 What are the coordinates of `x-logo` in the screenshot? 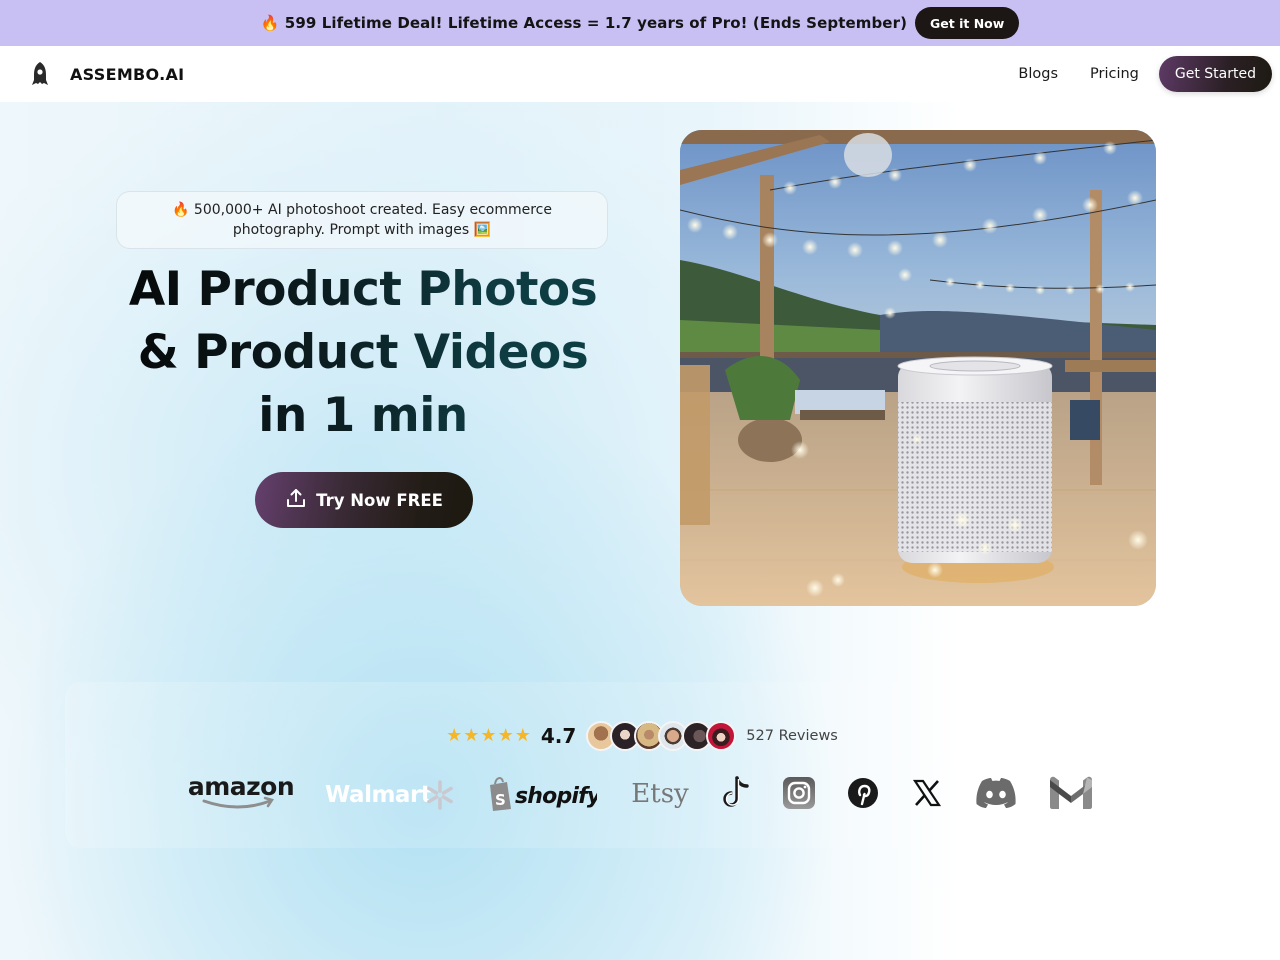 It's located at (927, 793).